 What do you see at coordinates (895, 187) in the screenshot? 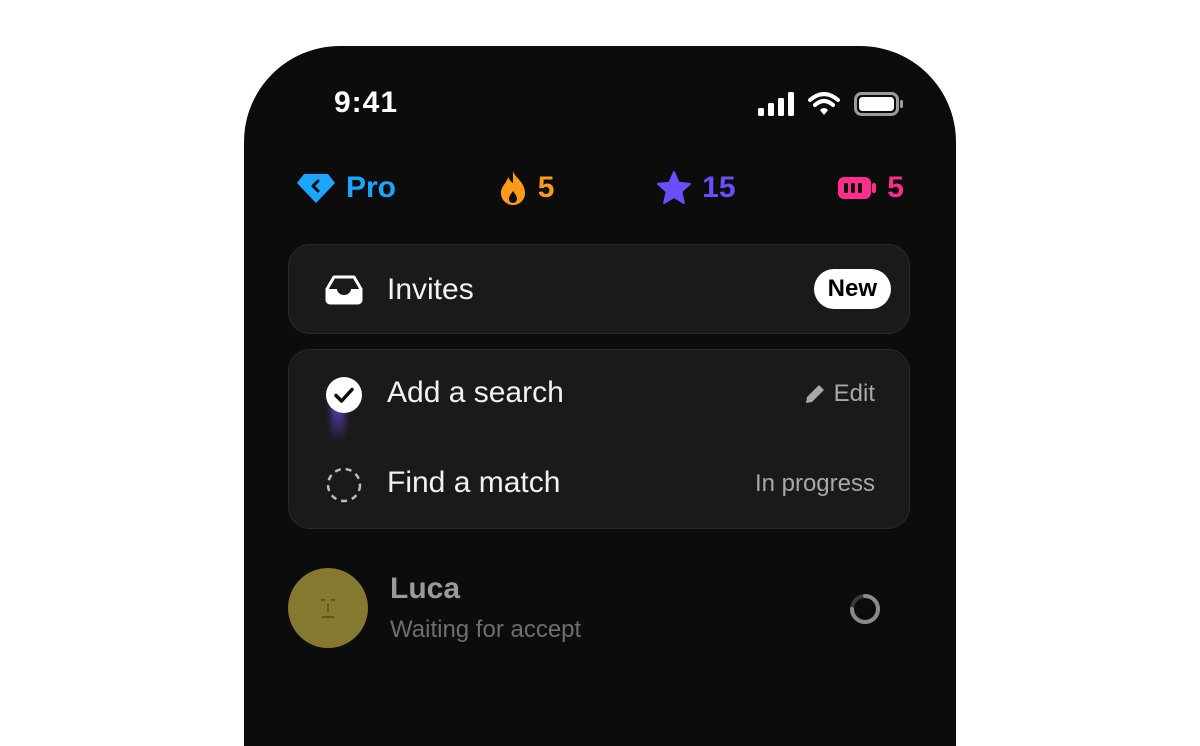
I see `stat-energy-value: 5` at bounding box center [895, 187].